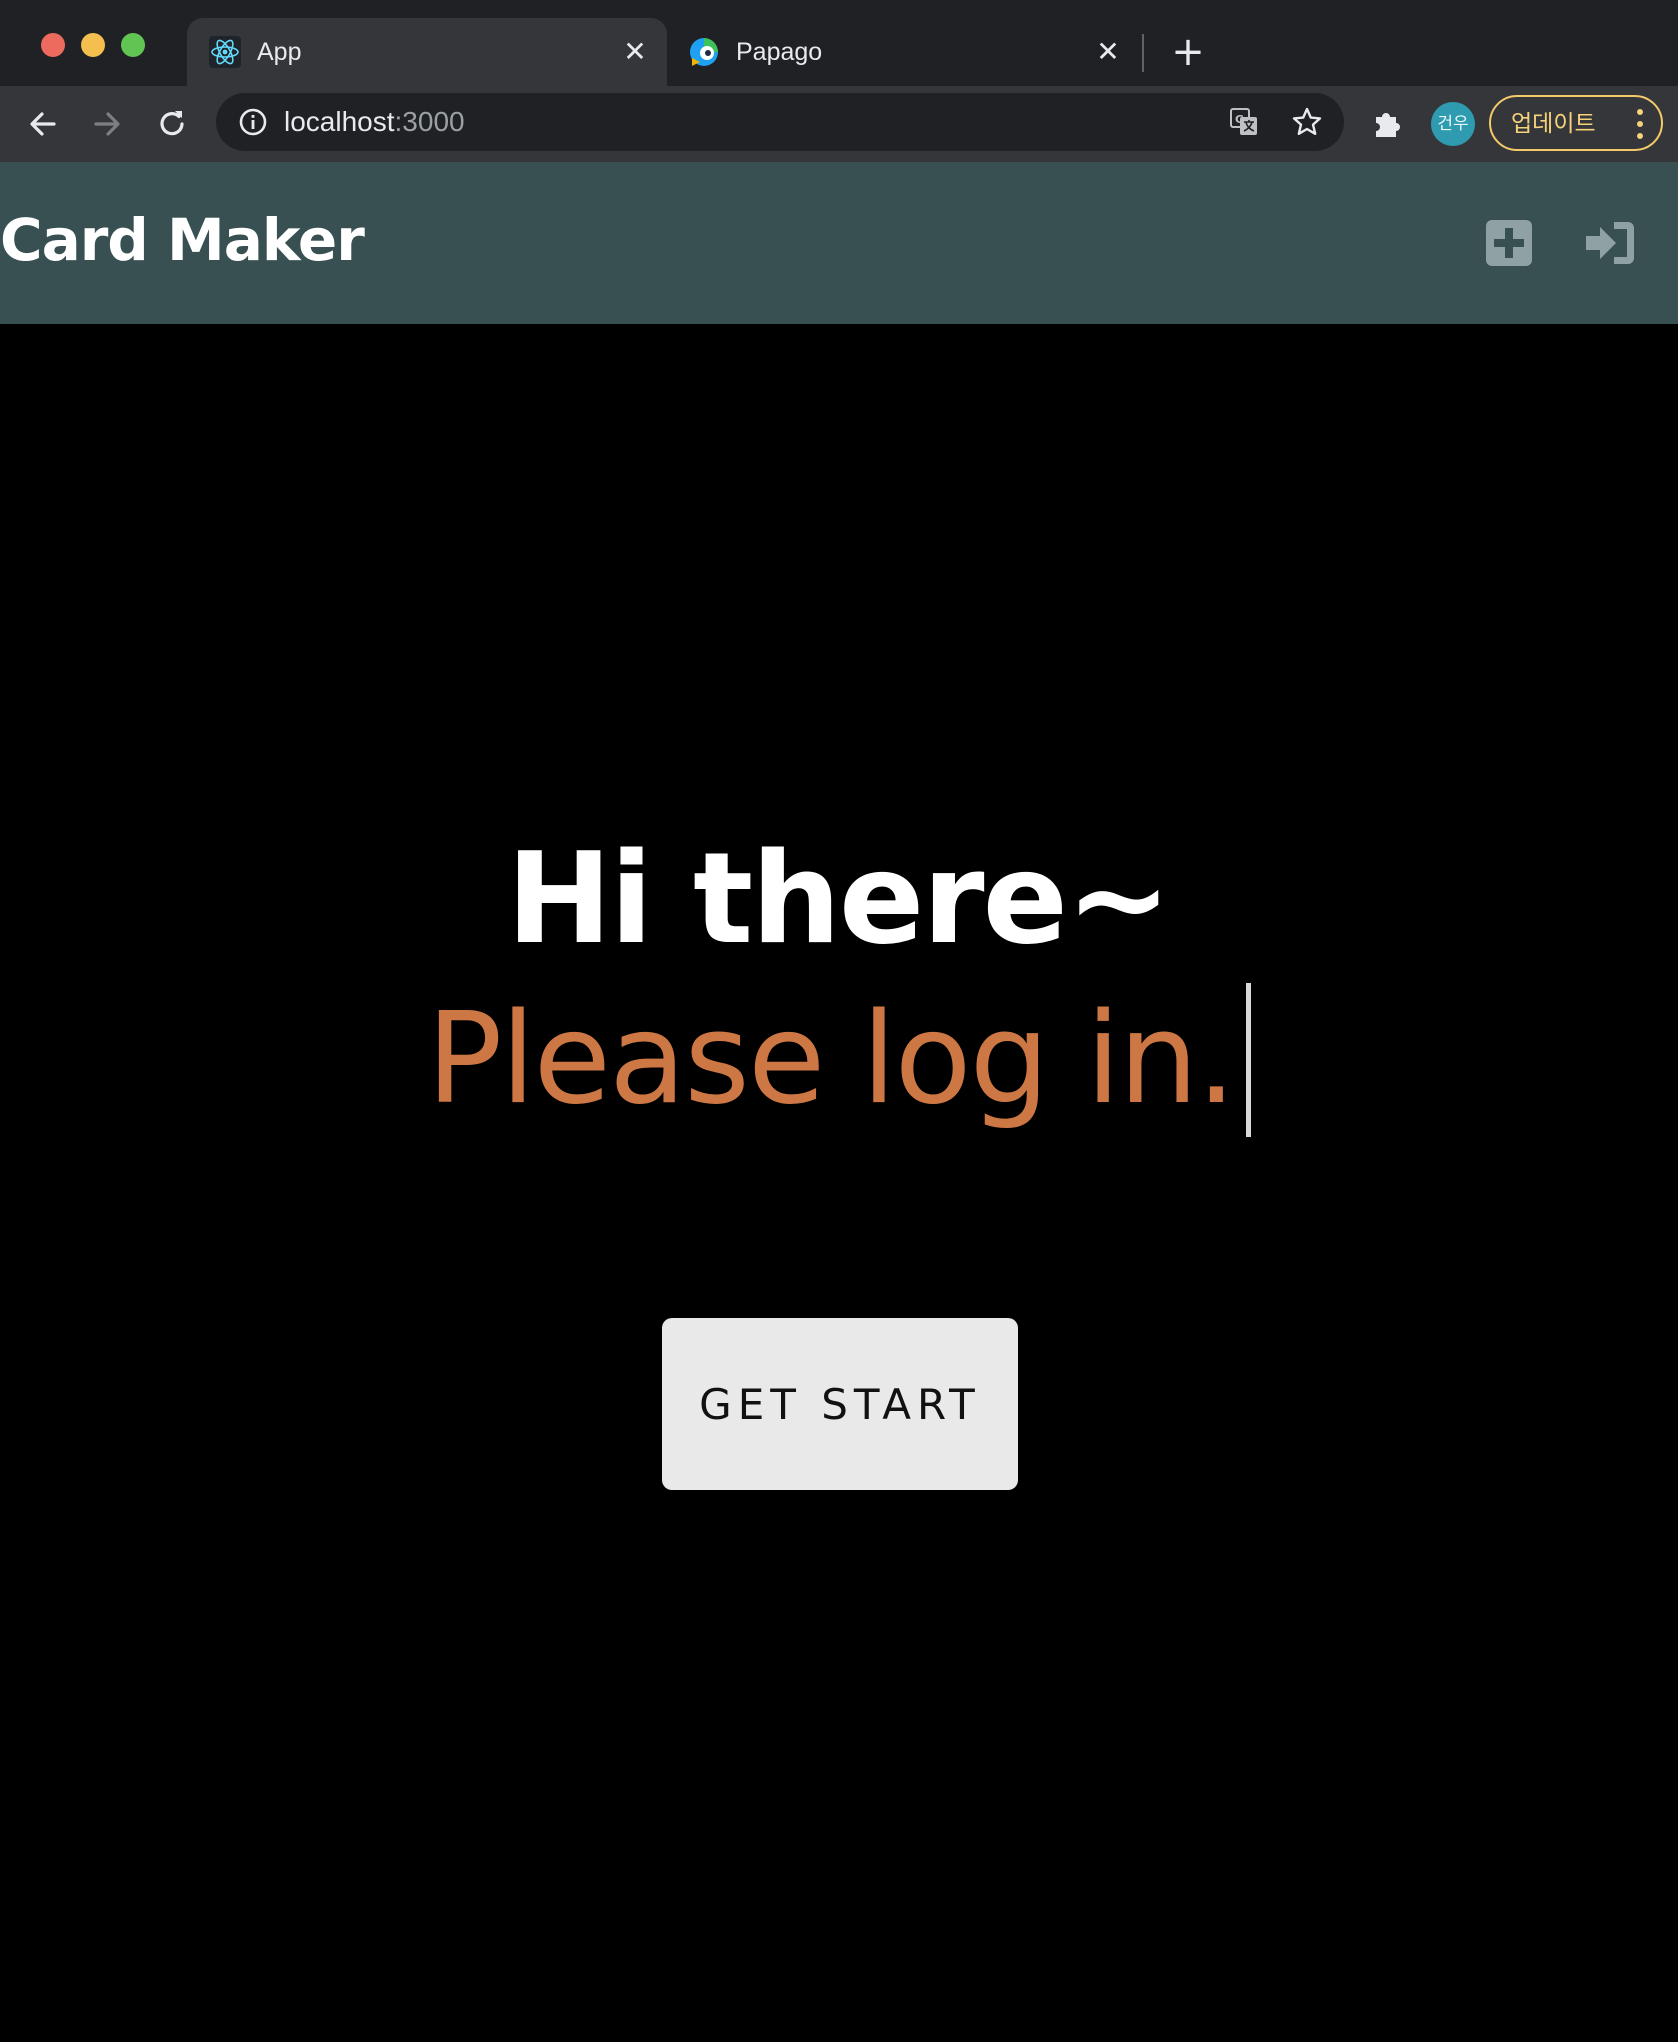 The image size is (1678, 2042). What do you see at coordinates (253, 122) in the screenshot?
I see `info-icon` at bounding box center [253, 122].